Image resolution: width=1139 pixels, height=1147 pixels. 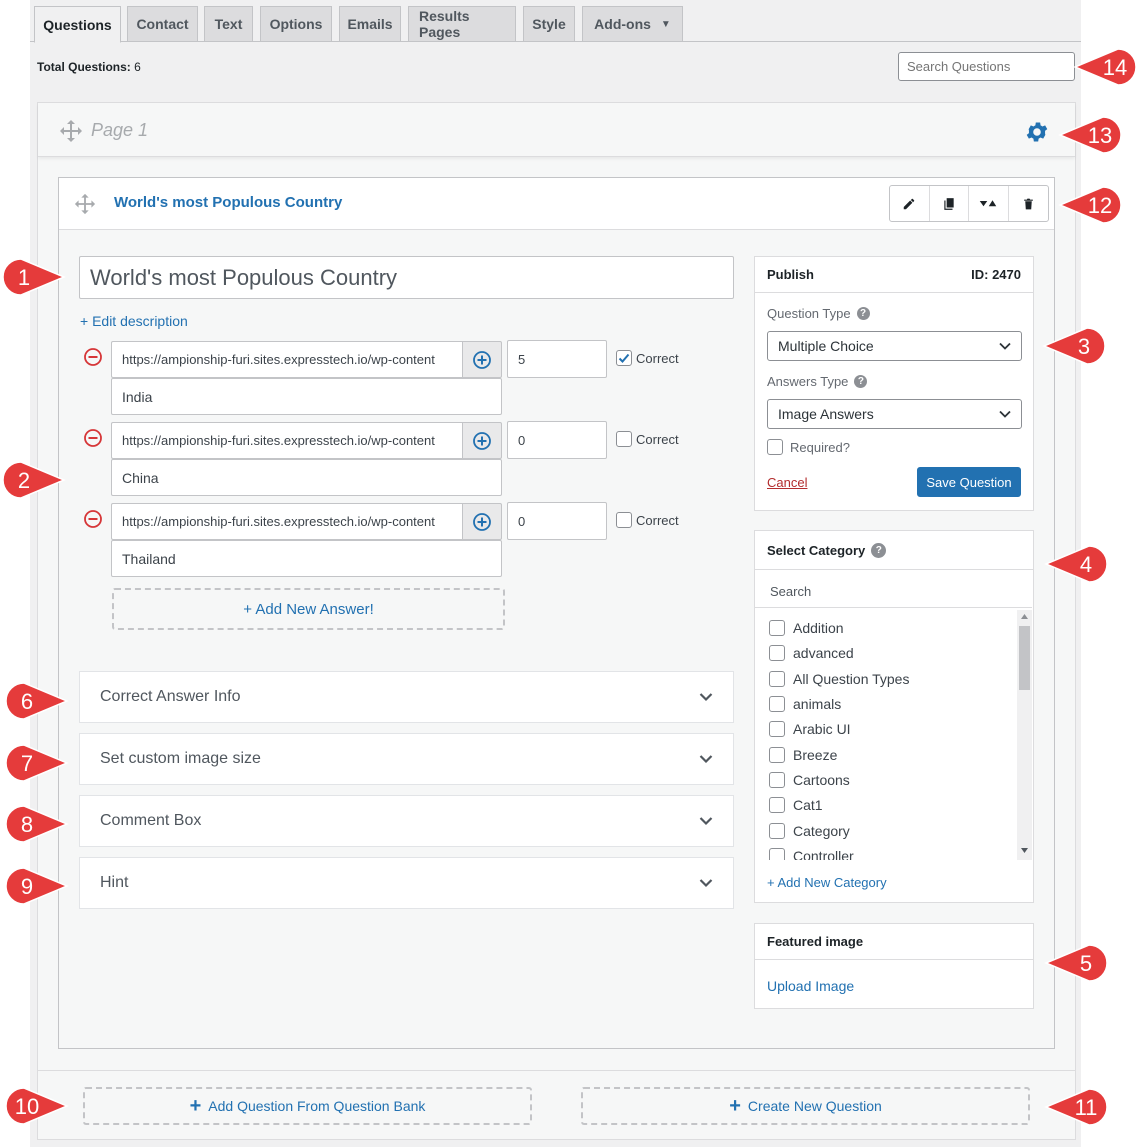 What do you see at coordinates (632, 24) in the screenshot?
I see `tab-add-ons: Add-ons ▼` at bounding box center [632, 24].